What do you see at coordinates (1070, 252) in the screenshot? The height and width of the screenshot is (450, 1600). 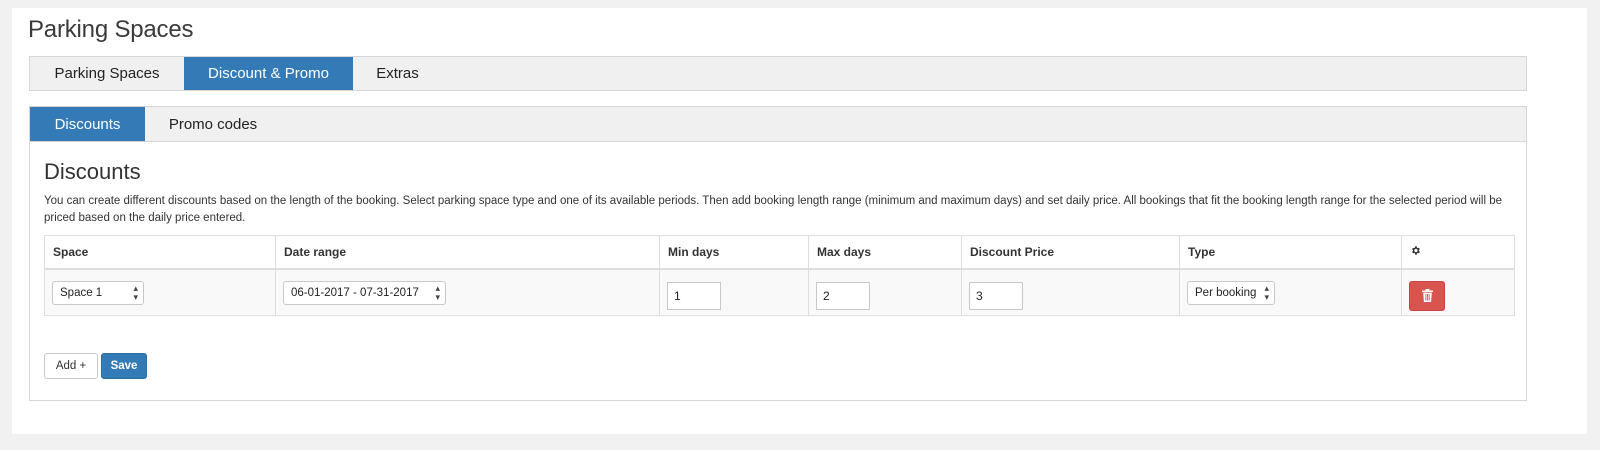 I see `column-header-discount-price: Discount Price` at bounding box center [1070, 252].